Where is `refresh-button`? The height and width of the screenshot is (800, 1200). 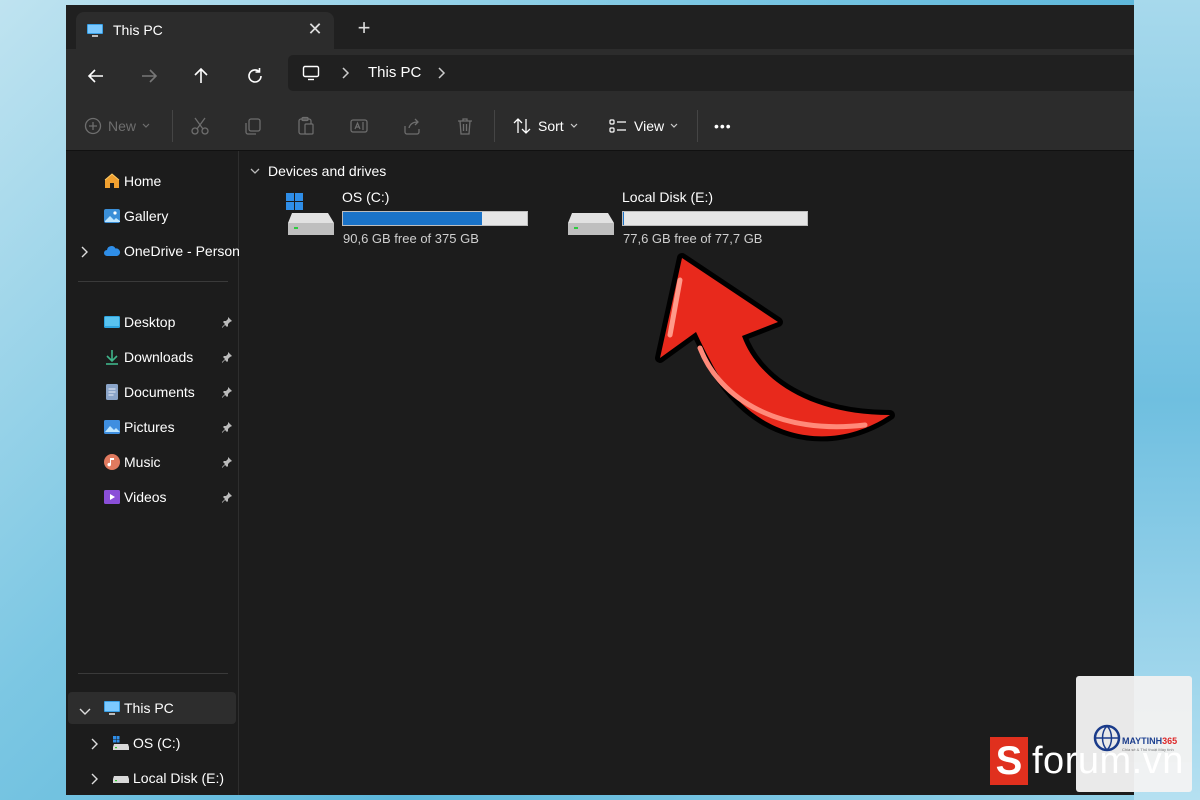 refresh-button is located at coordinates (255, 76).